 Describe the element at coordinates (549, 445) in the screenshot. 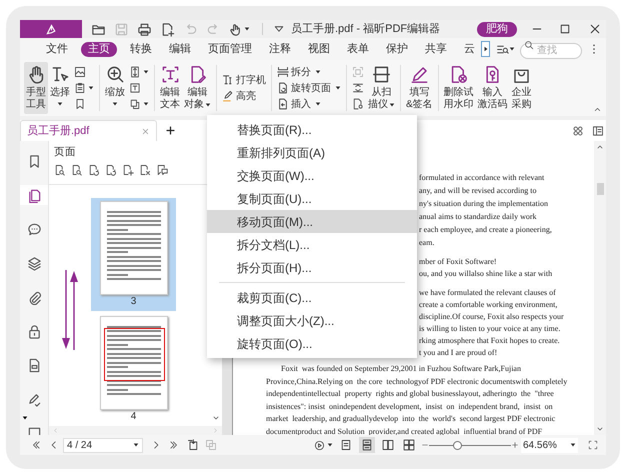

I see `zoom-field: 64.56%` at that location.